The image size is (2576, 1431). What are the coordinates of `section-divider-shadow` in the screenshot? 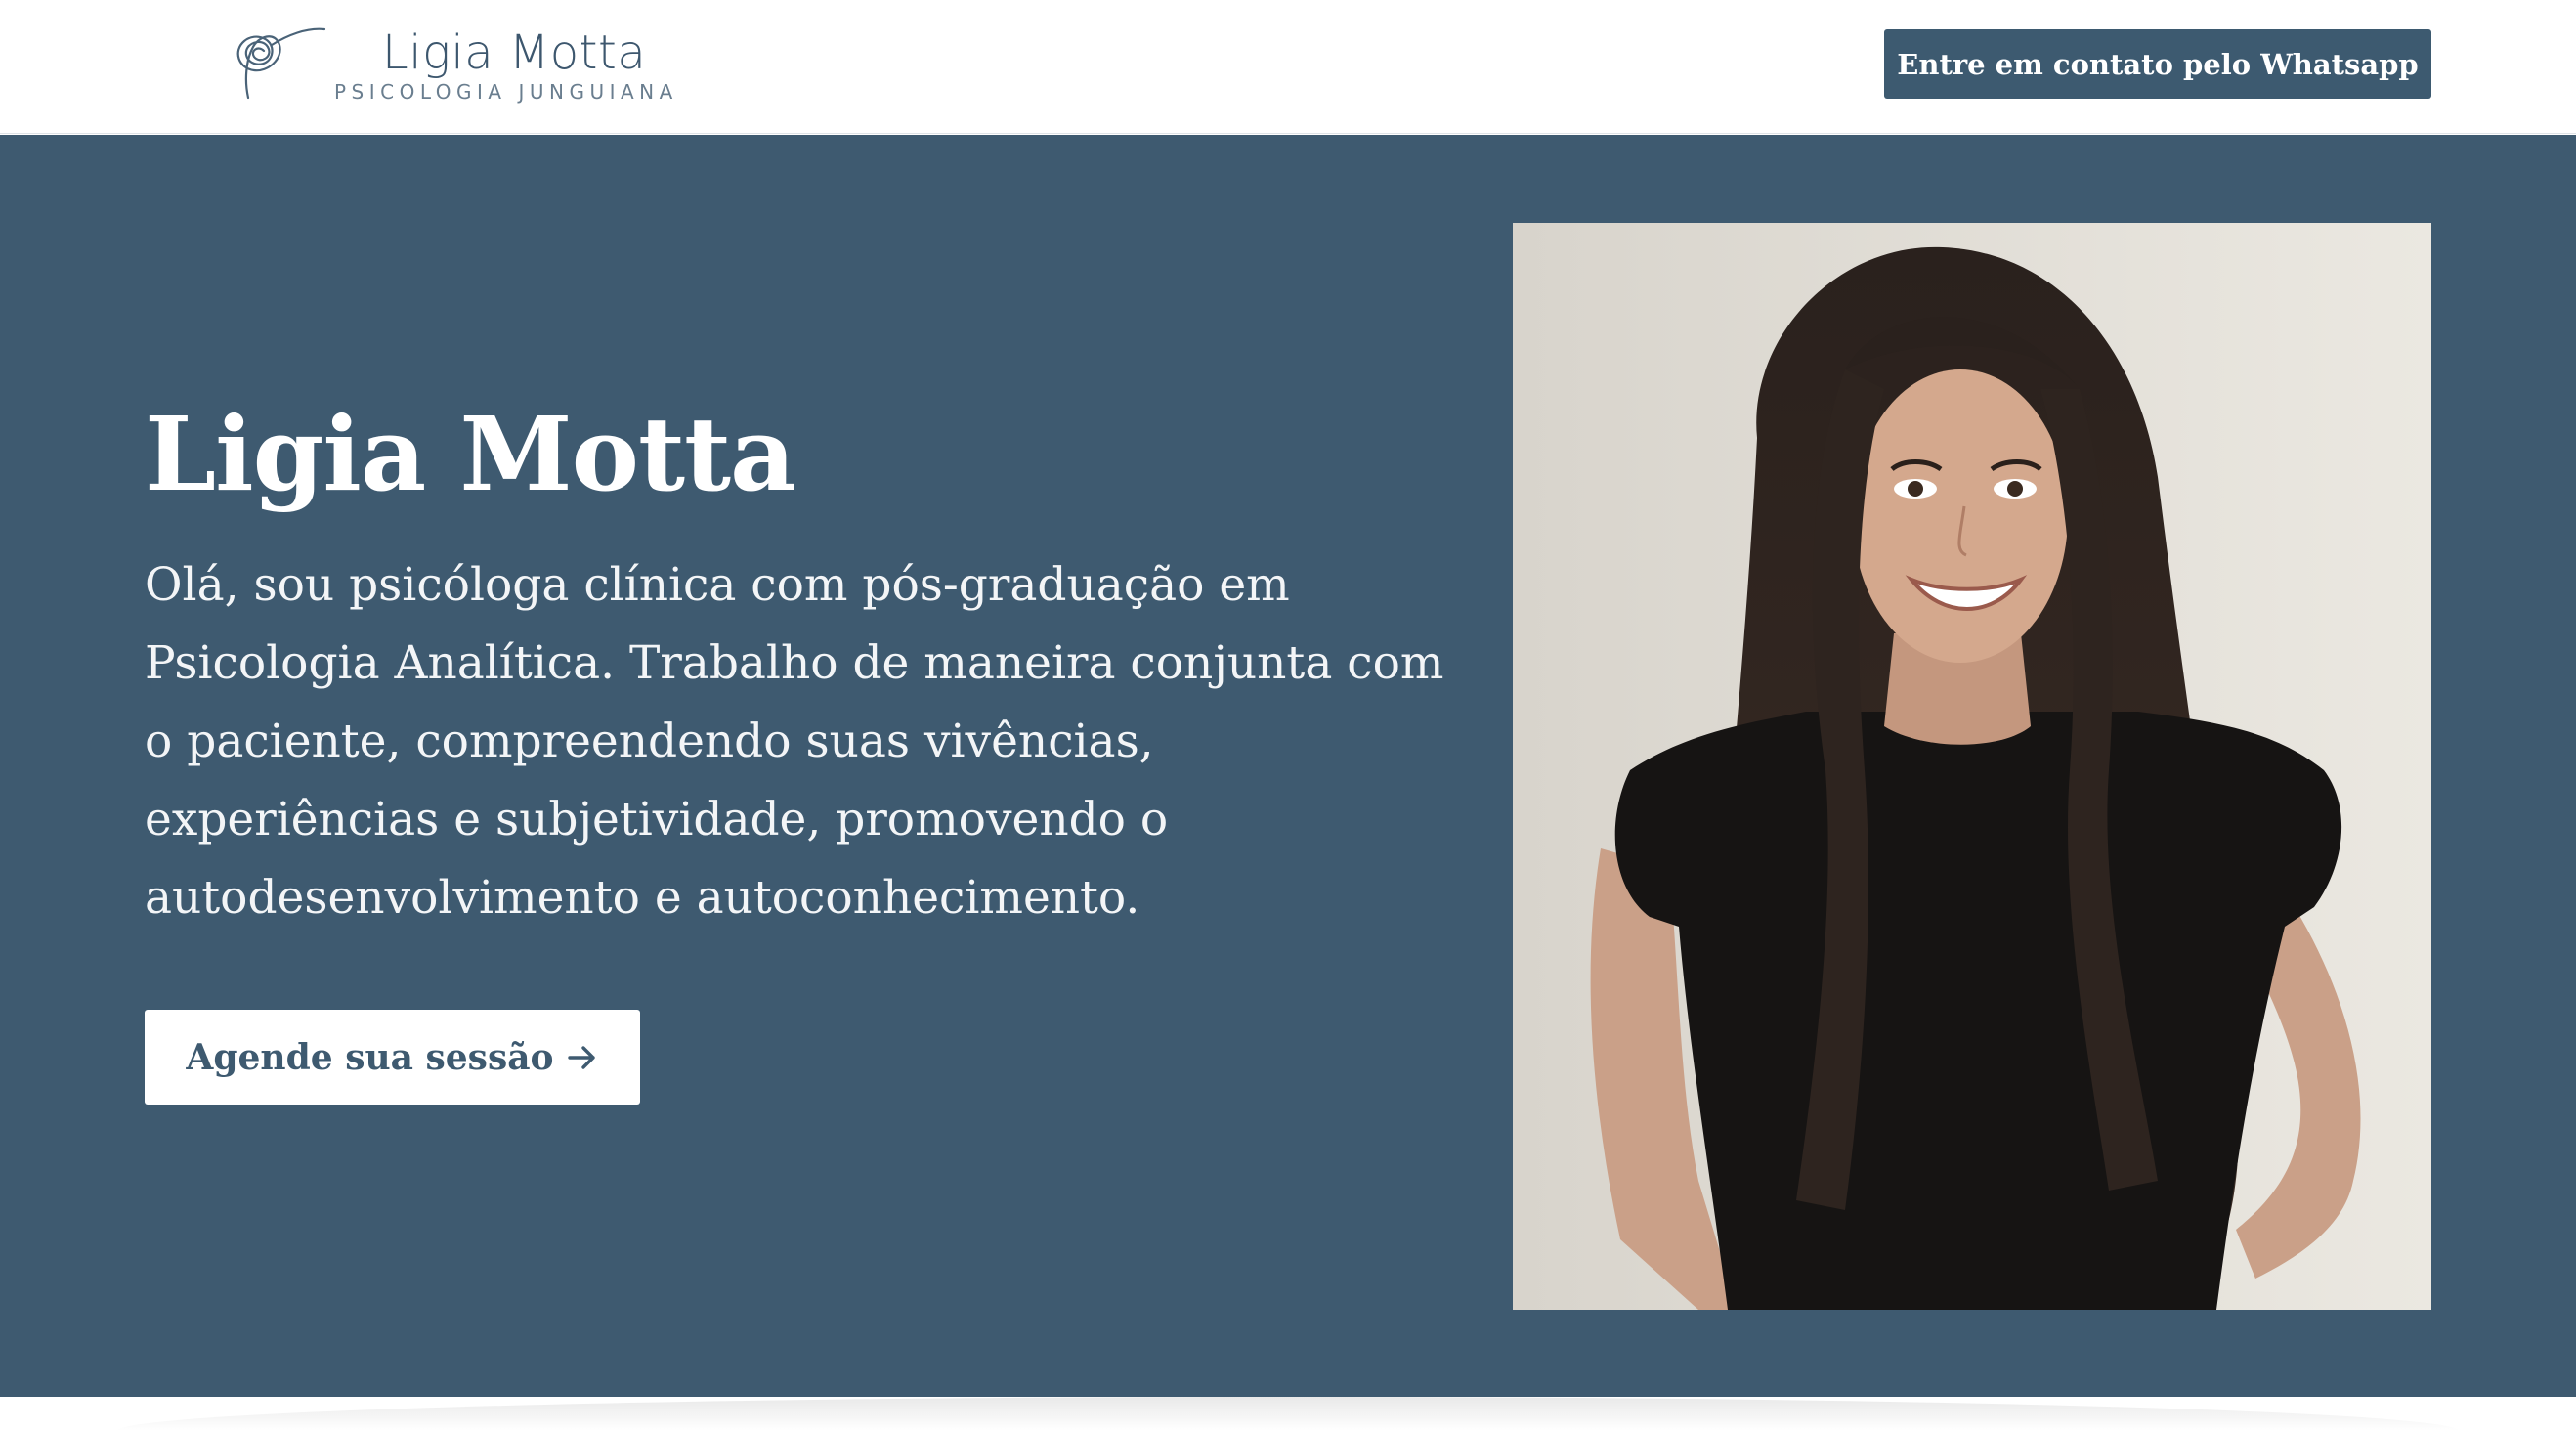 It's located at (1288, 1414).